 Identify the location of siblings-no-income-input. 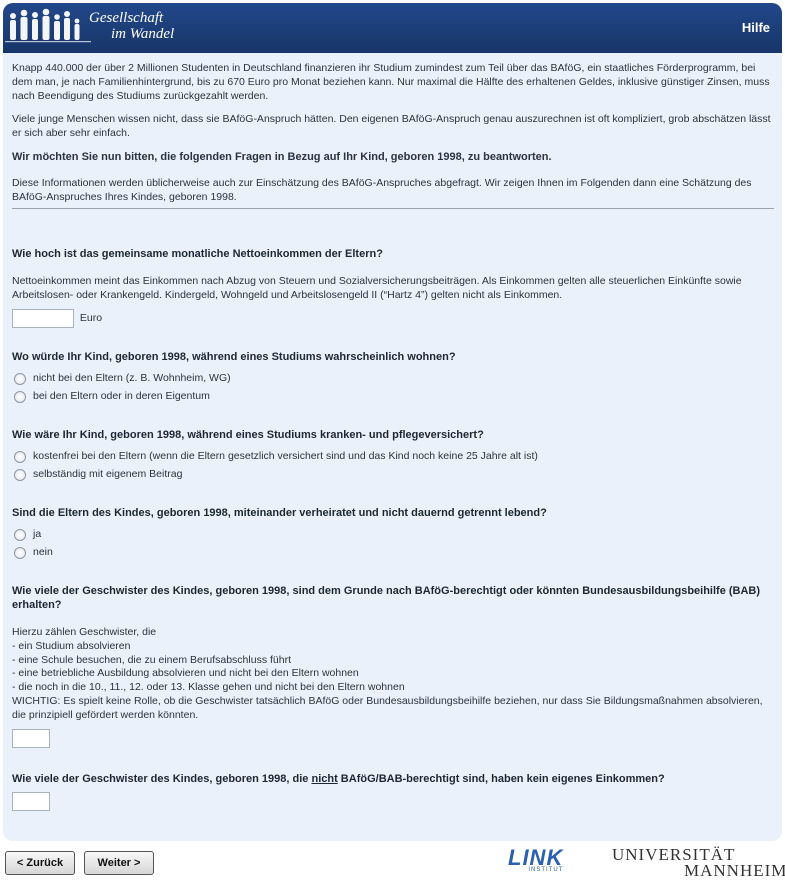
(31, 801).